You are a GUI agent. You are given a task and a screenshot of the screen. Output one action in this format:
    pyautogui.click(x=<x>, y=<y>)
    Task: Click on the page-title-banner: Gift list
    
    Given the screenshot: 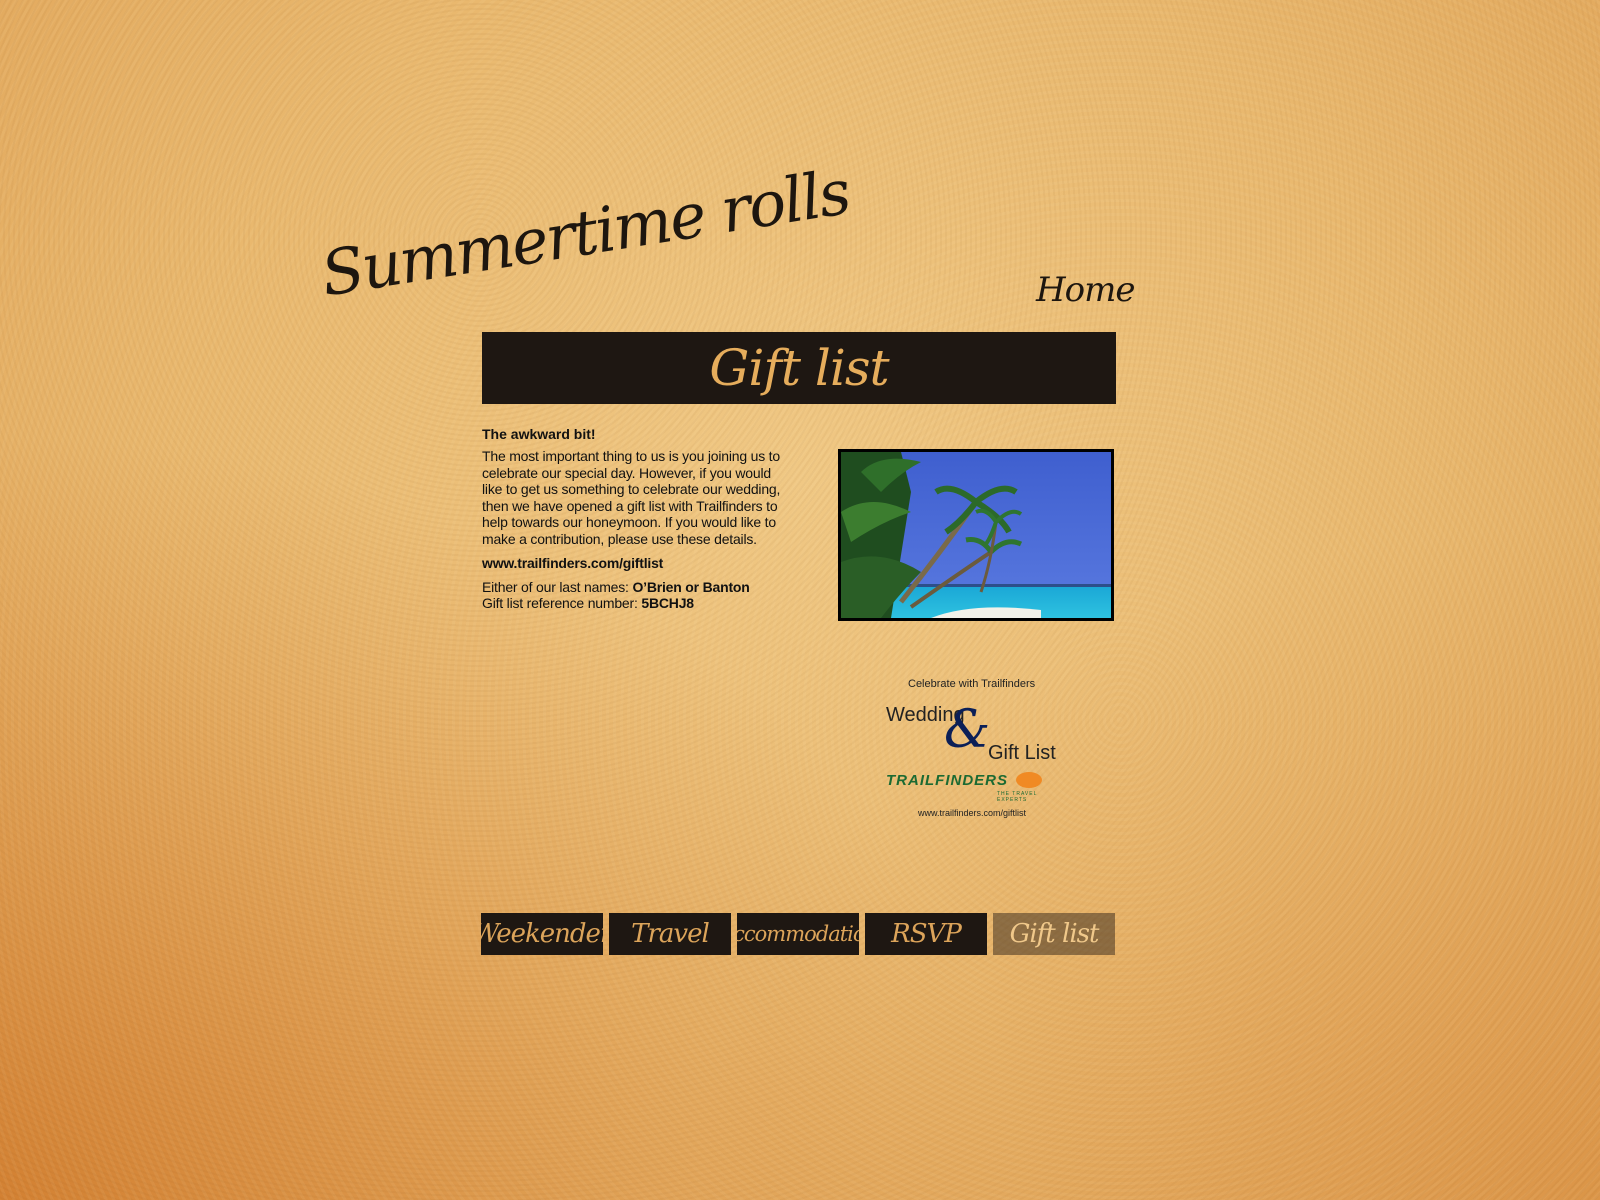 What is the action you would take?
    pyautogui.click(x=799, y=368)
    